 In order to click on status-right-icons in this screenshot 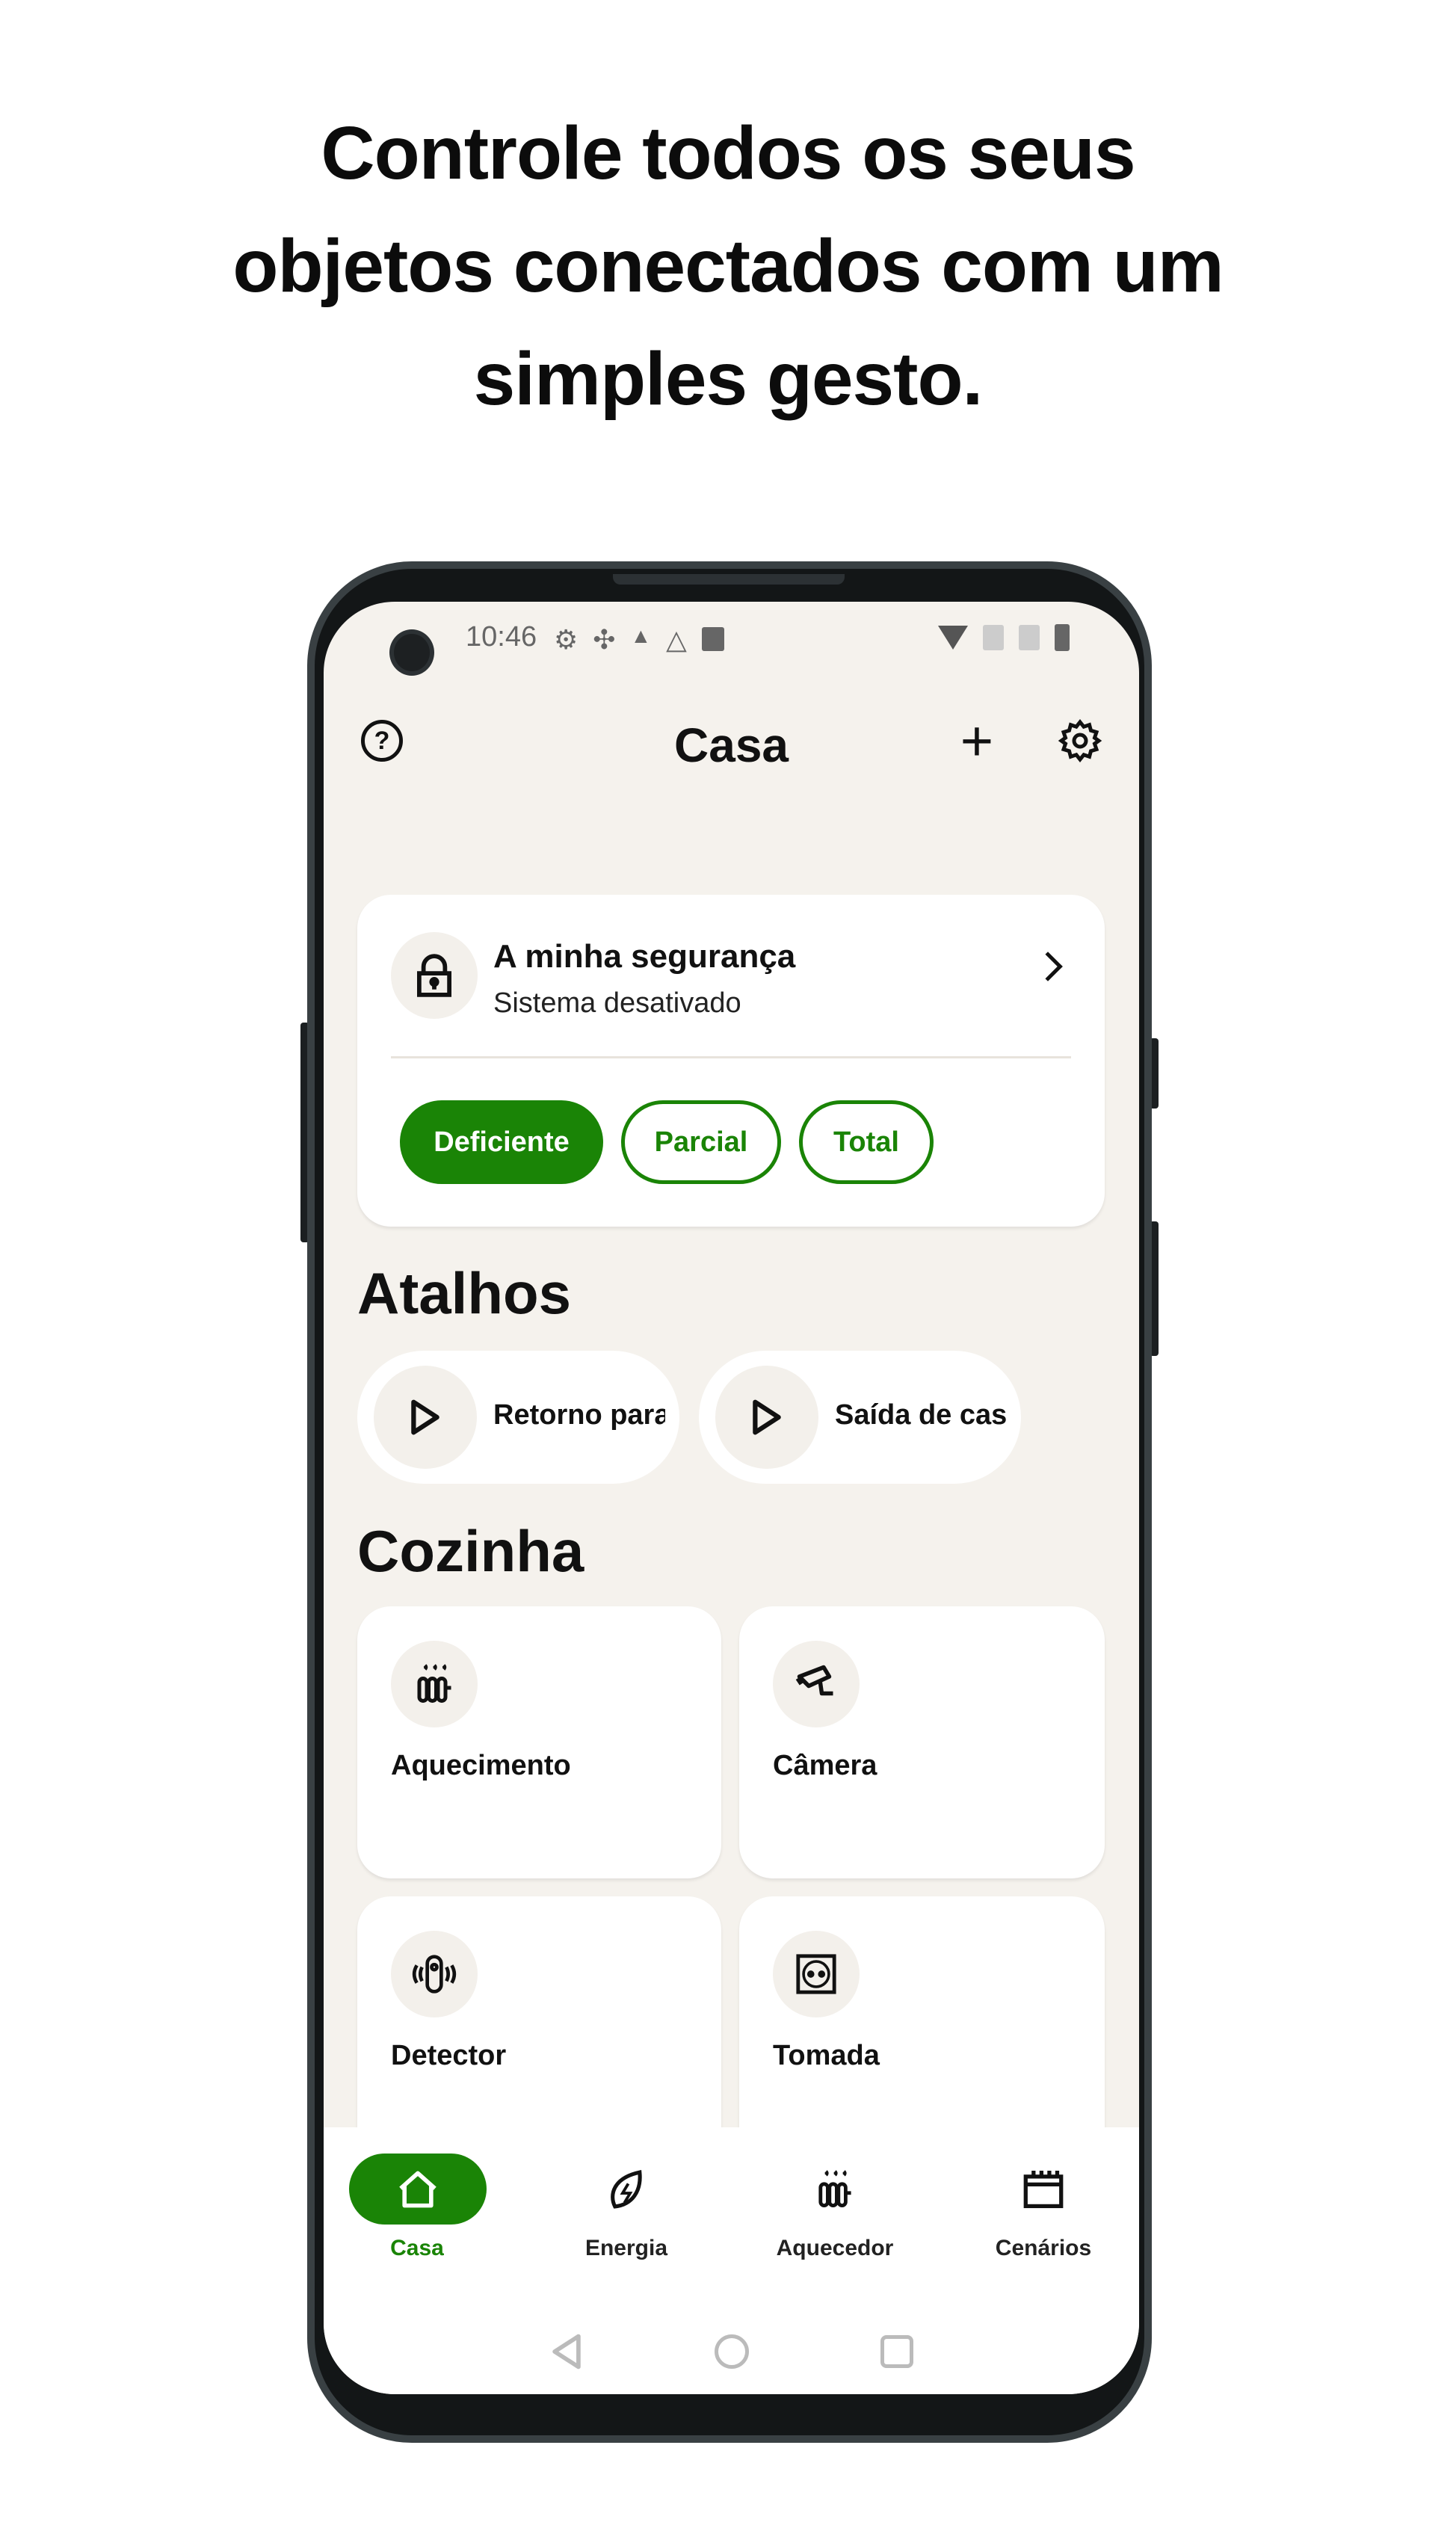, I will do `click(1004, 637)`.